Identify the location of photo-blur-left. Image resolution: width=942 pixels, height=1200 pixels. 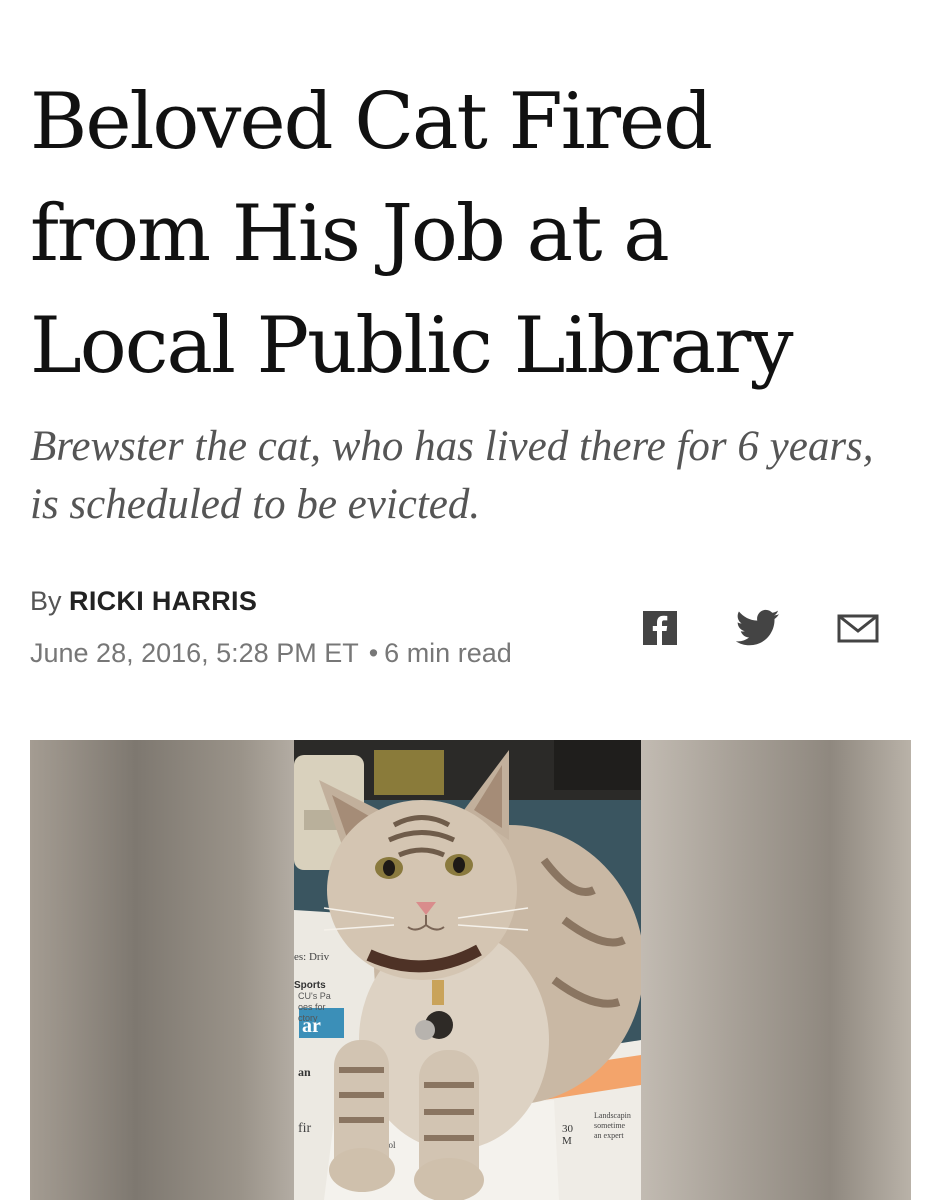
(162, 970).